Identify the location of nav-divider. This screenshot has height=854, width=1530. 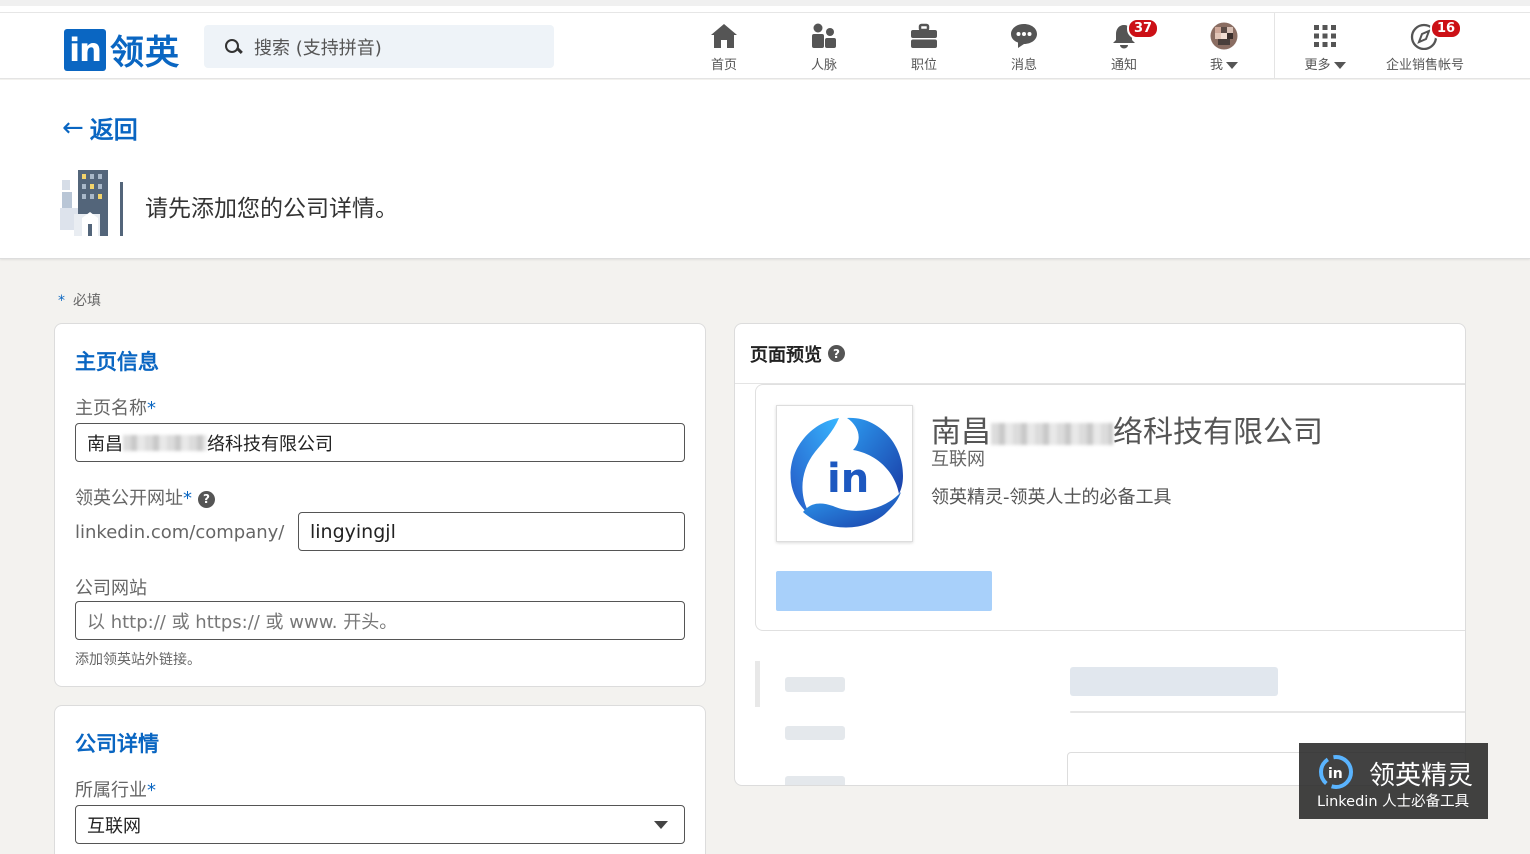
(1274, 46).